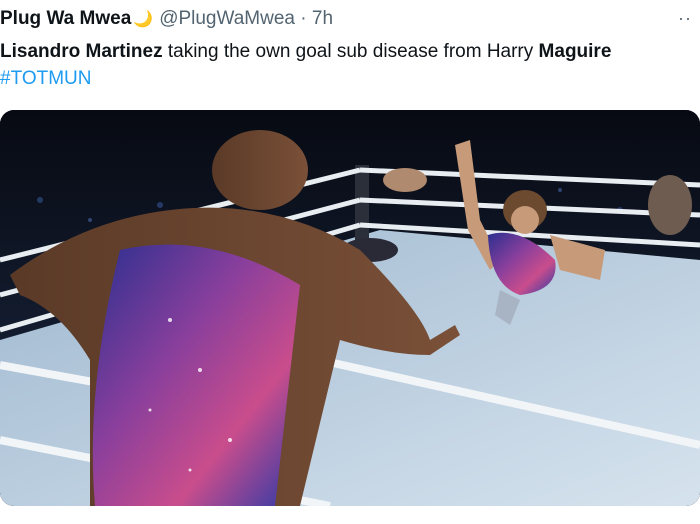 The width and height of the screenshot is (700, 524). I want to click on hashtag-link: #TOTMUN, so click(45, 78).